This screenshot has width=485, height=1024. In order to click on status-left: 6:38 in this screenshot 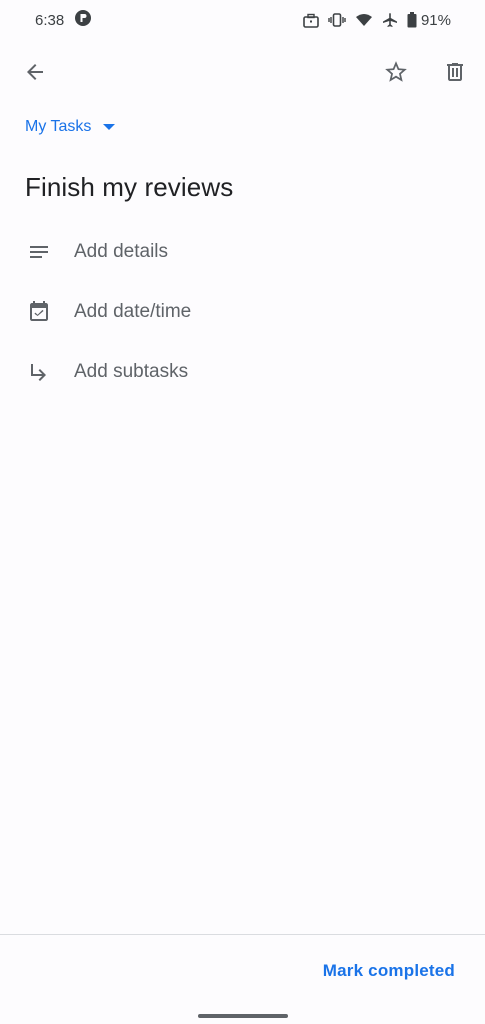, I will do `click(63, 20)`.